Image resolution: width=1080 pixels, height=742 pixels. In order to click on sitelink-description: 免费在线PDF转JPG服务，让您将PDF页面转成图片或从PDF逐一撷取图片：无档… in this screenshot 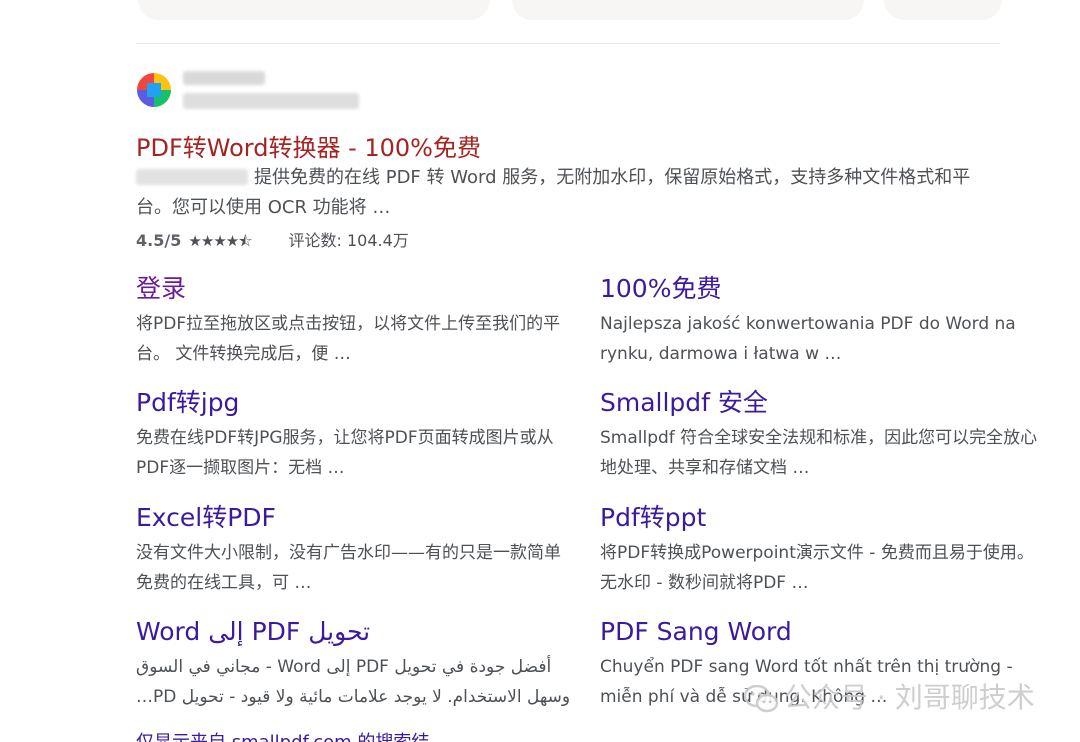, I will do `click(345, 453)`.